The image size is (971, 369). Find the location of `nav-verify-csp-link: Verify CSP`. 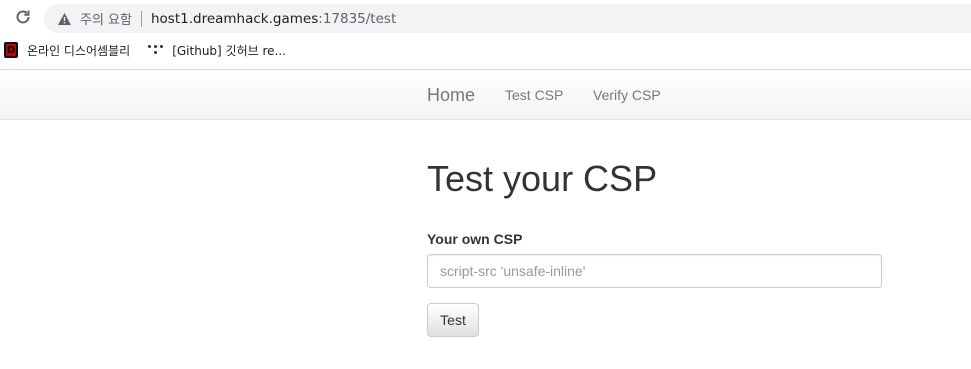

nav-verify-csp-link: Verify CSP is located at coordinates (627, 95).